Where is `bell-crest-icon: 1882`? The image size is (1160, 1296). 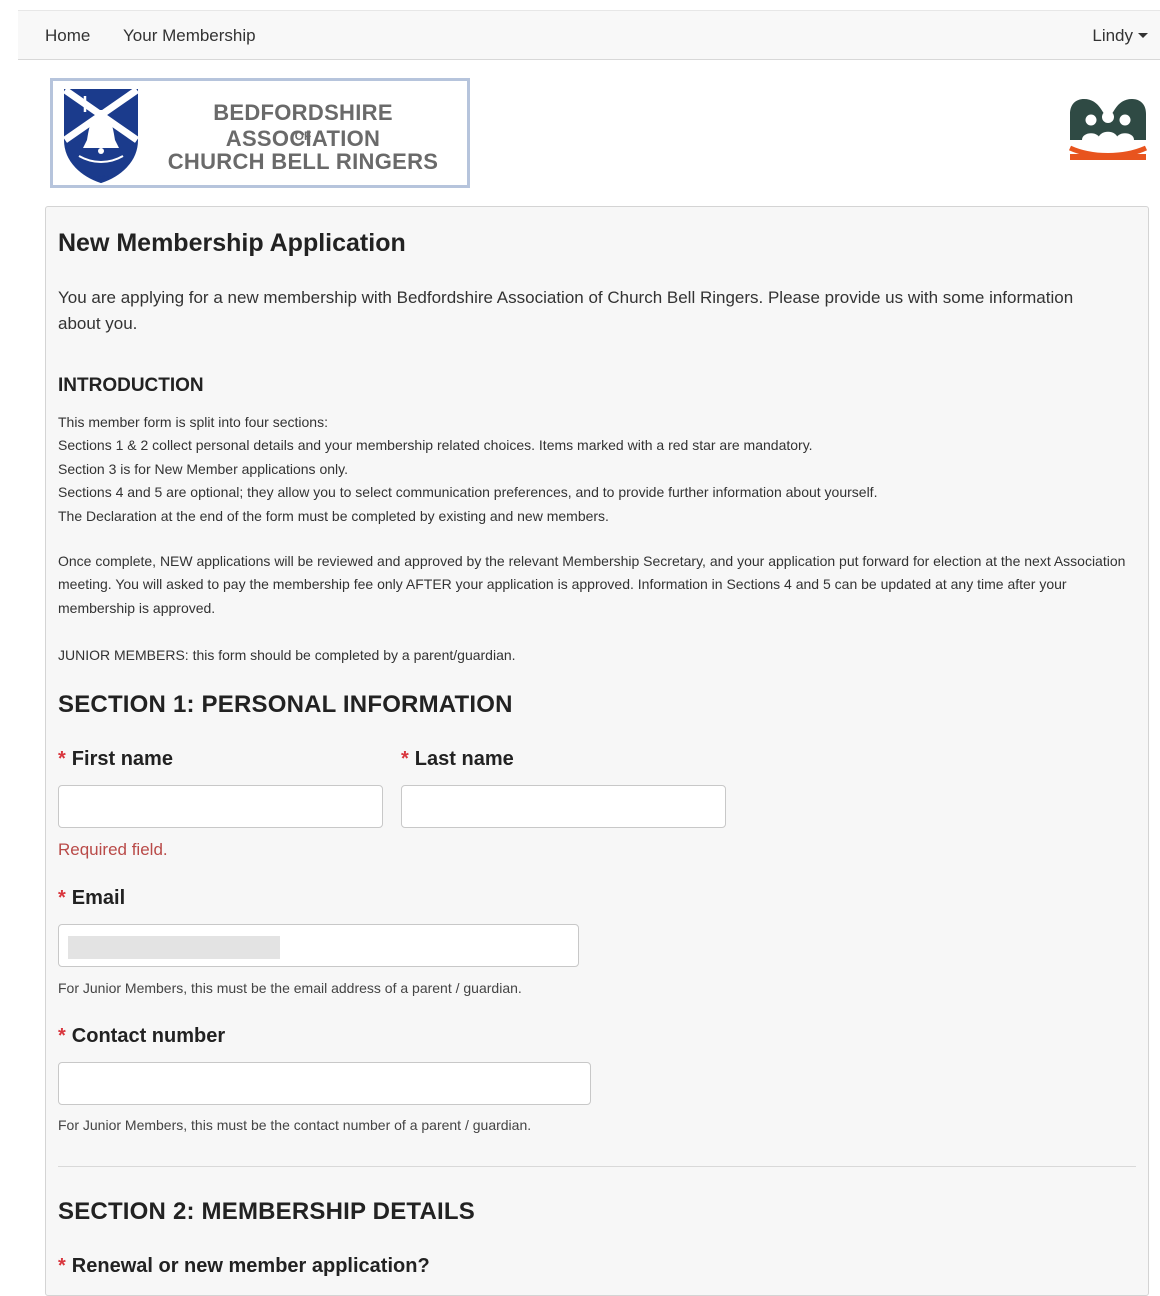 bell-crest-icon: 1882 is located at coordinates (101, 136).